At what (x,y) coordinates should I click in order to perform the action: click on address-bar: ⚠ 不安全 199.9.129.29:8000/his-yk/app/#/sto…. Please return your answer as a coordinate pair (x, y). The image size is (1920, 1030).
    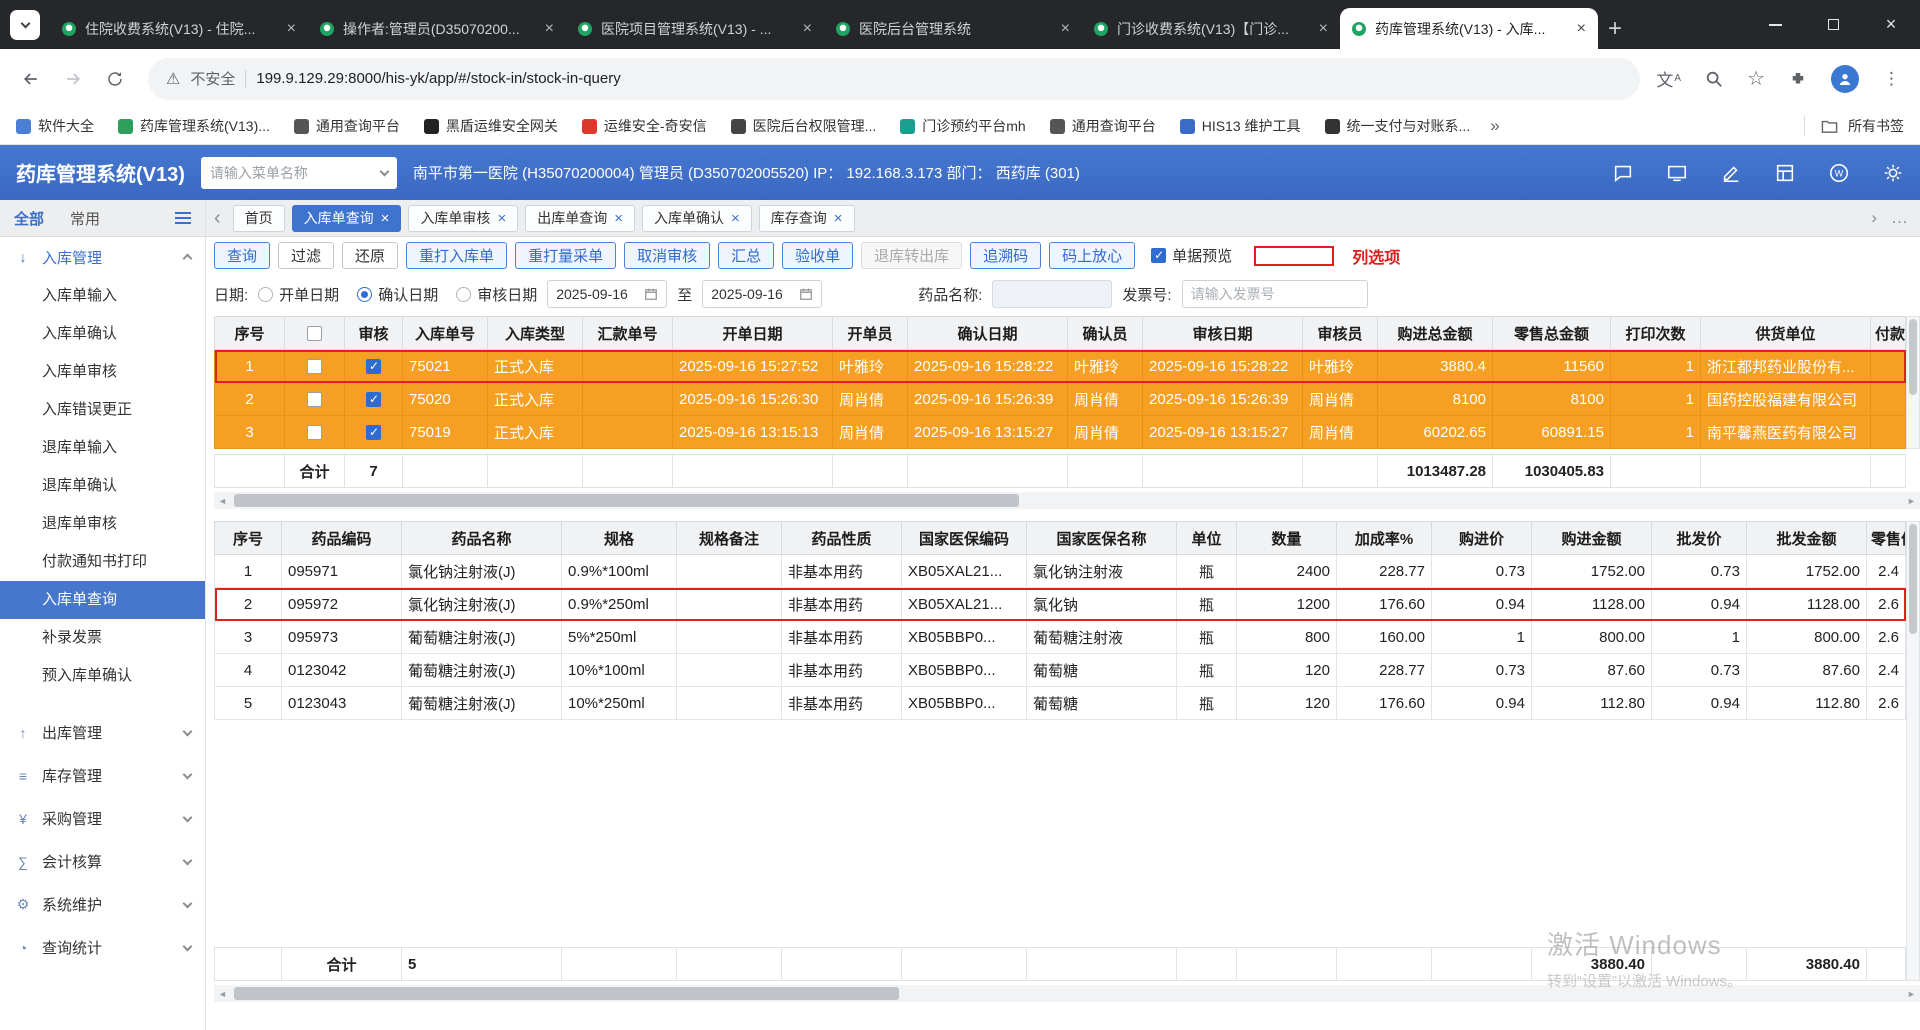
    Looking at the image, I should click on (894, 78).